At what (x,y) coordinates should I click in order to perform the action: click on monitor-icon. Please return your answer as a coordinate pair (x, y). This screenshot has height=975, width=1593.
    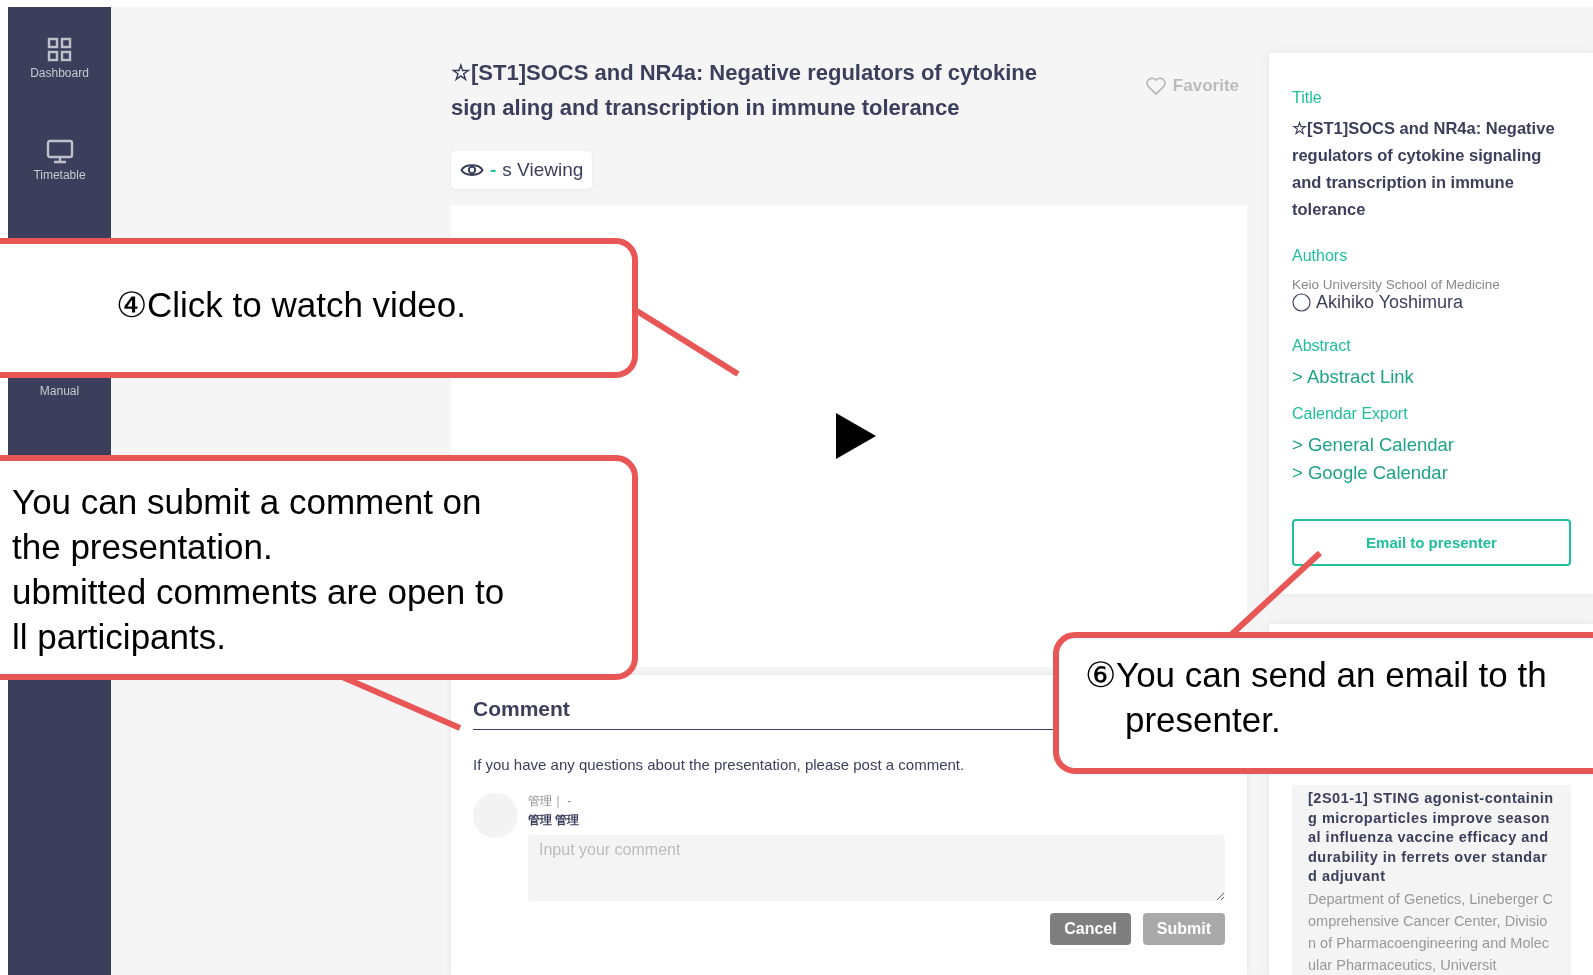
    Looking at the image, I should click on (59, 151).